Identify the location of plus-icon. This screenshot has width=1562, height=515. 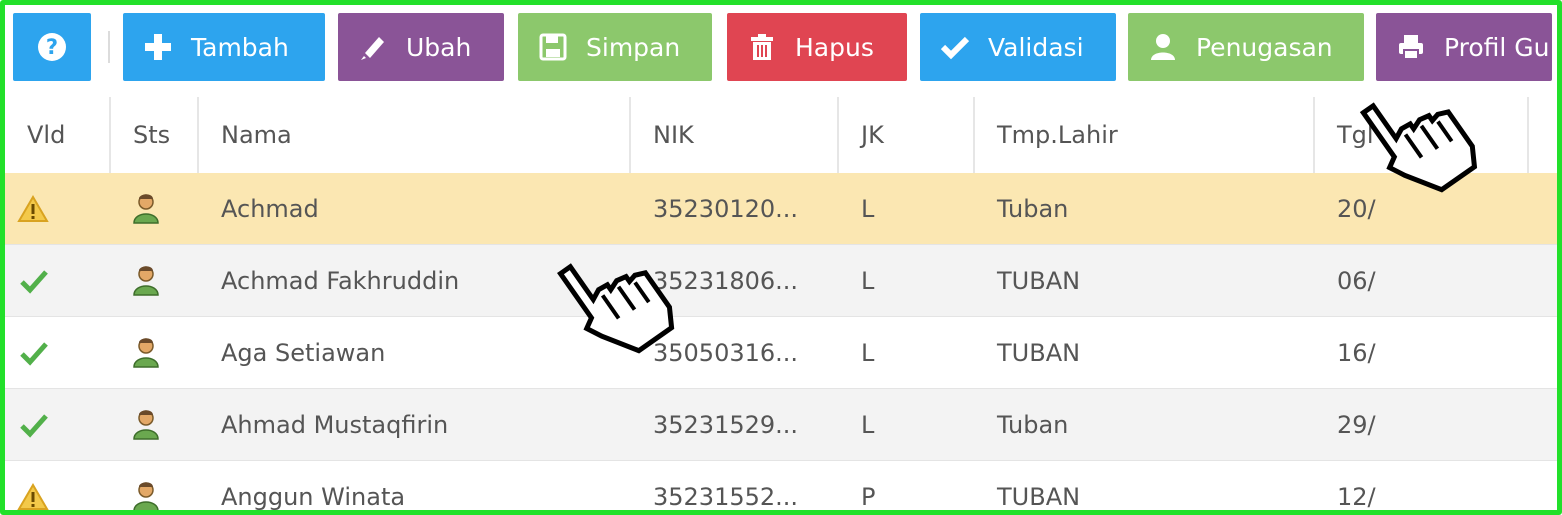
(158, 47).